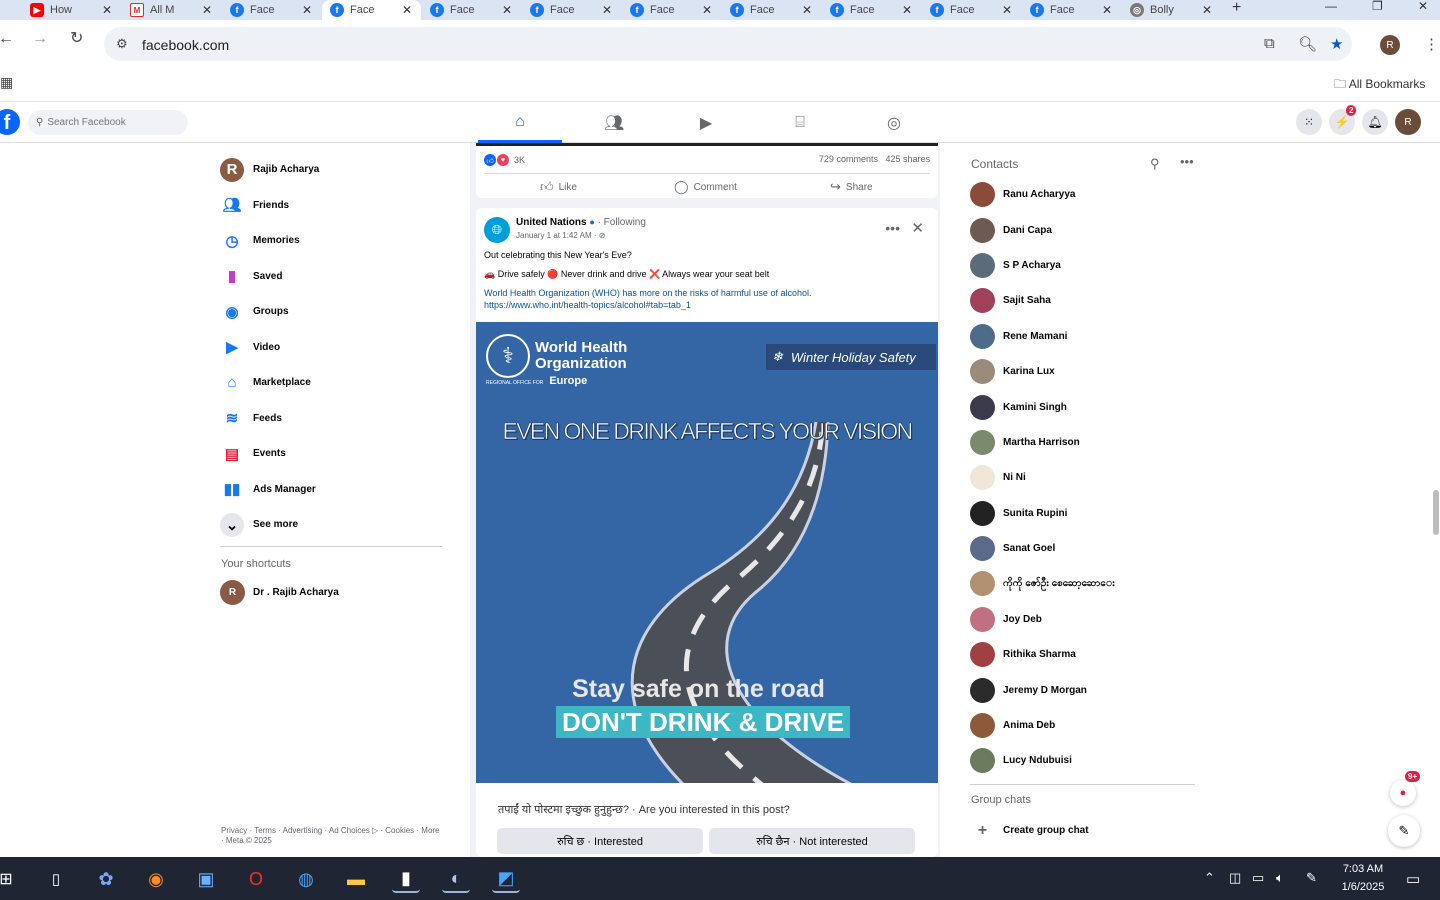  Describe the element at coordinates (206, 879) in the screenshot. I see `store-icon: ▣` at that location.